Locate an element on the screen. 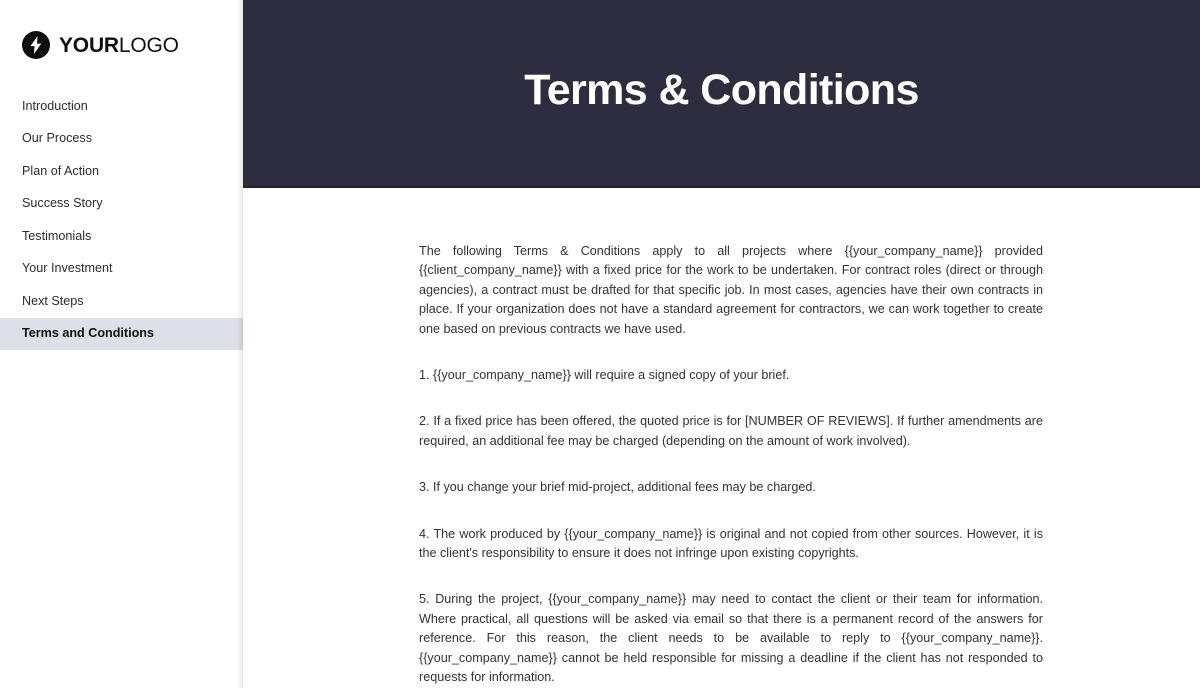 The image size is (1200, 688). sidebar-item-label: Plan of Action is located at coordinates (61, 170).